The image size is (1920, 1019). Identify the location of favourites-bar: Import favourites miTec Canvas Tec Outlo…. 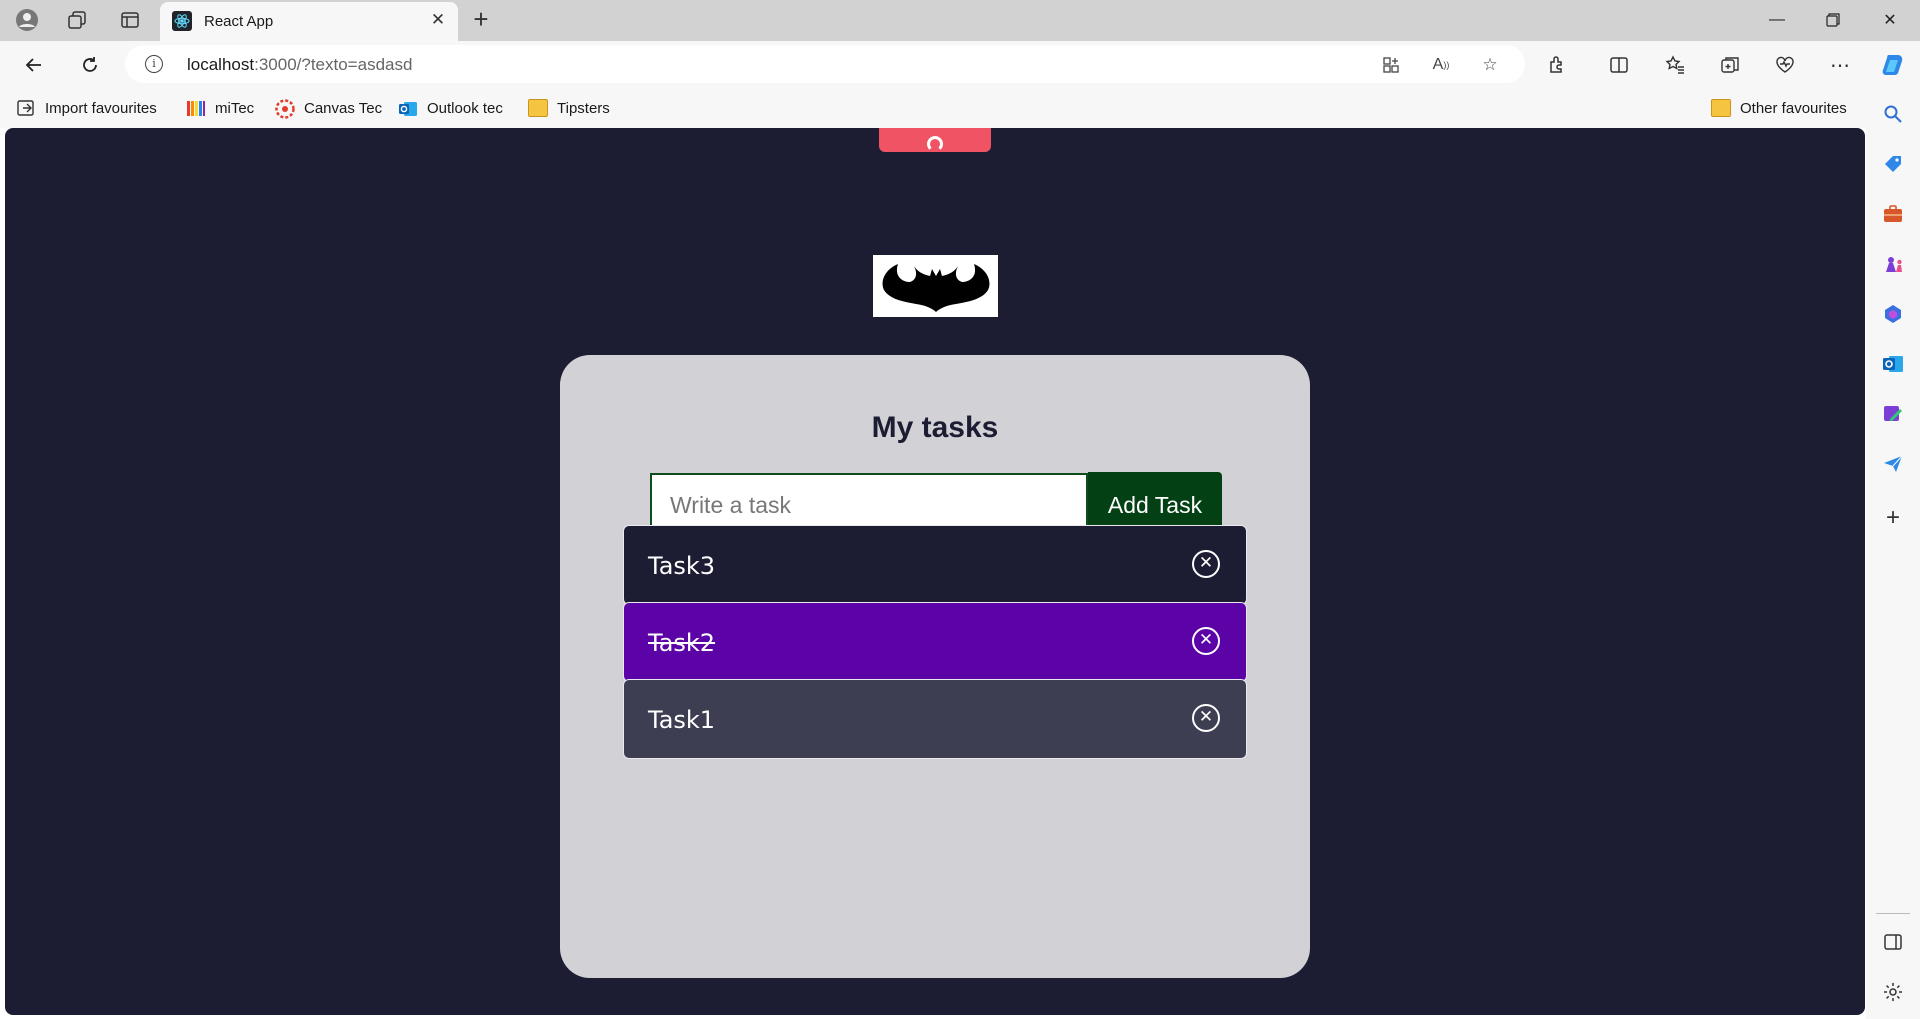
(960, 108).